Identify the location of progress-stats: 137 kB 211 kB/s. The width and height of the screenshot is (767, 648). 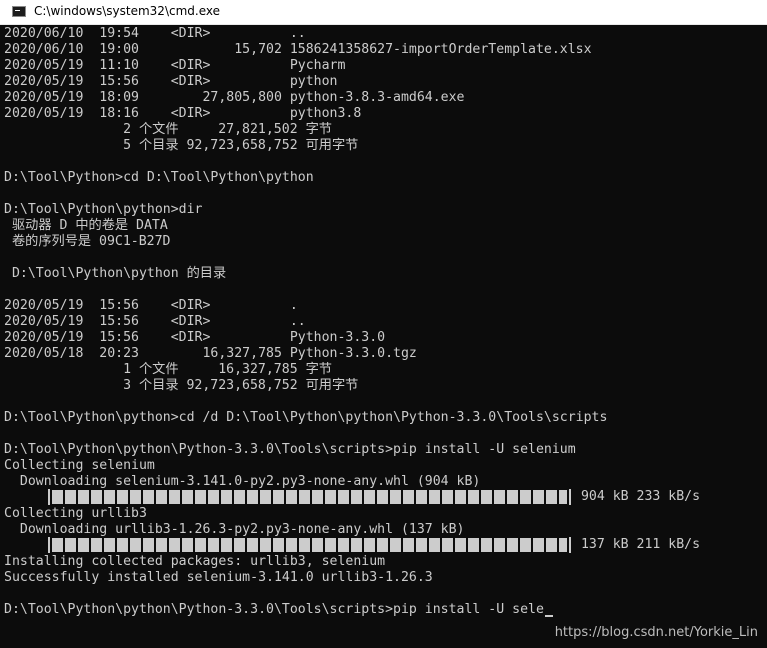
(637, 544).